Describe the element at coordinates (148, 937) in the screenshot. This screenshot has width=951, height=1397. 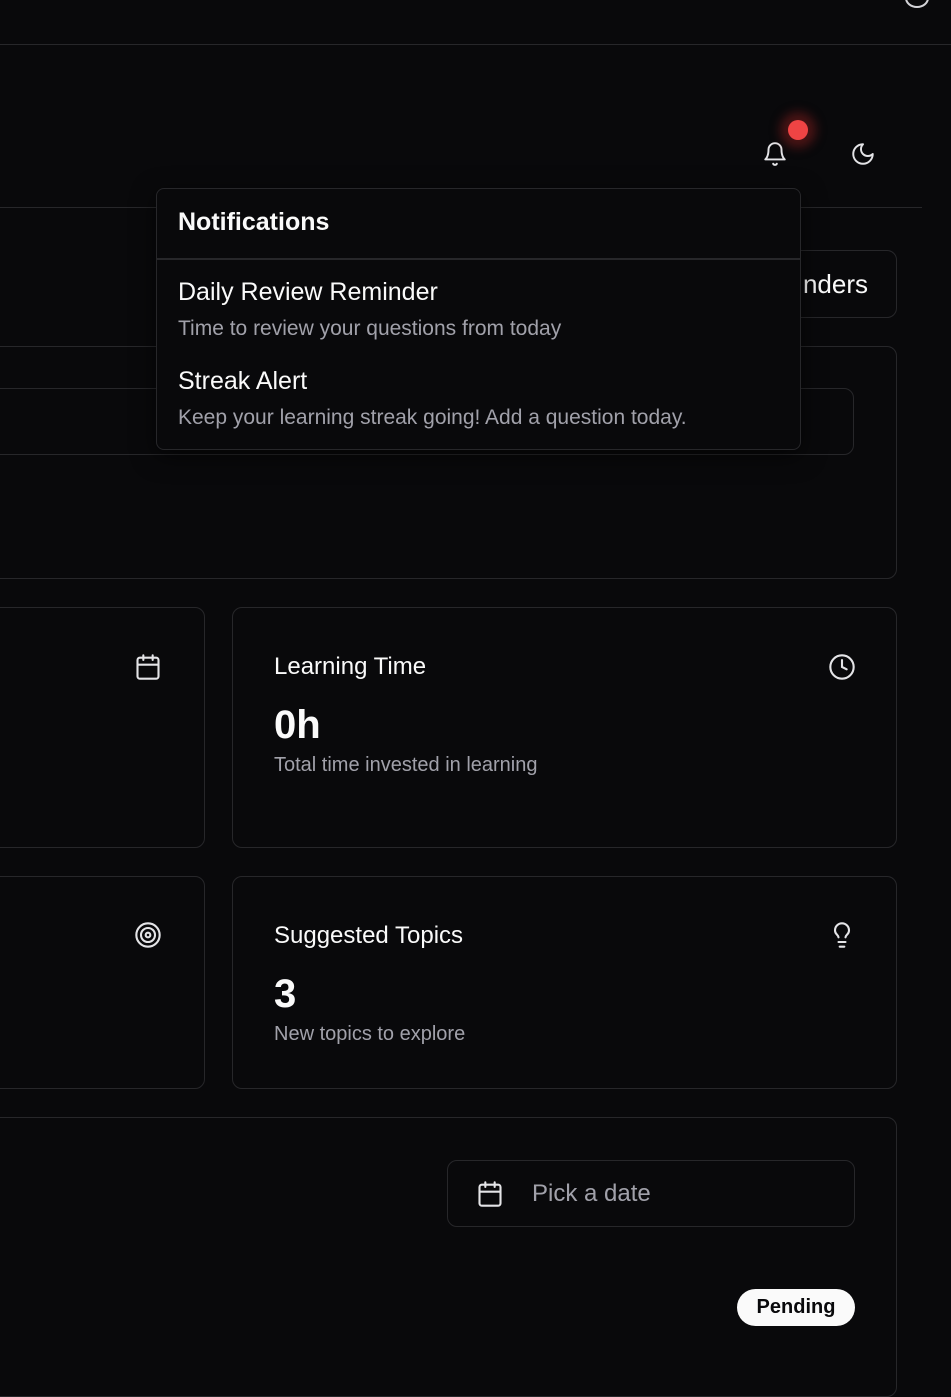
I see `target-icon` at that location.